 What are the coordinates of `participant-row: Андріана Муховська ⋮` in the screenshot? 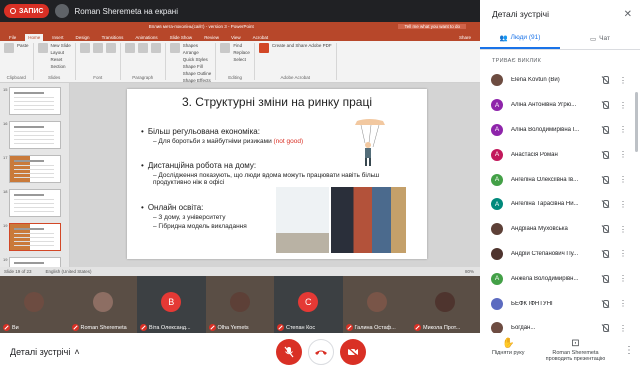 It's located at (560, 229).